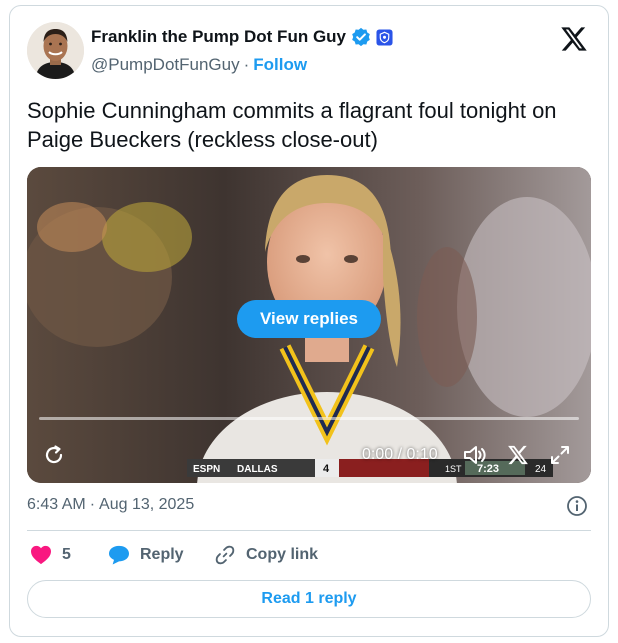 The image size is (618, 643). Describe the element at coordinates (326, 469) in the screenshot. I see `scoreboard-score: 4` at that location.